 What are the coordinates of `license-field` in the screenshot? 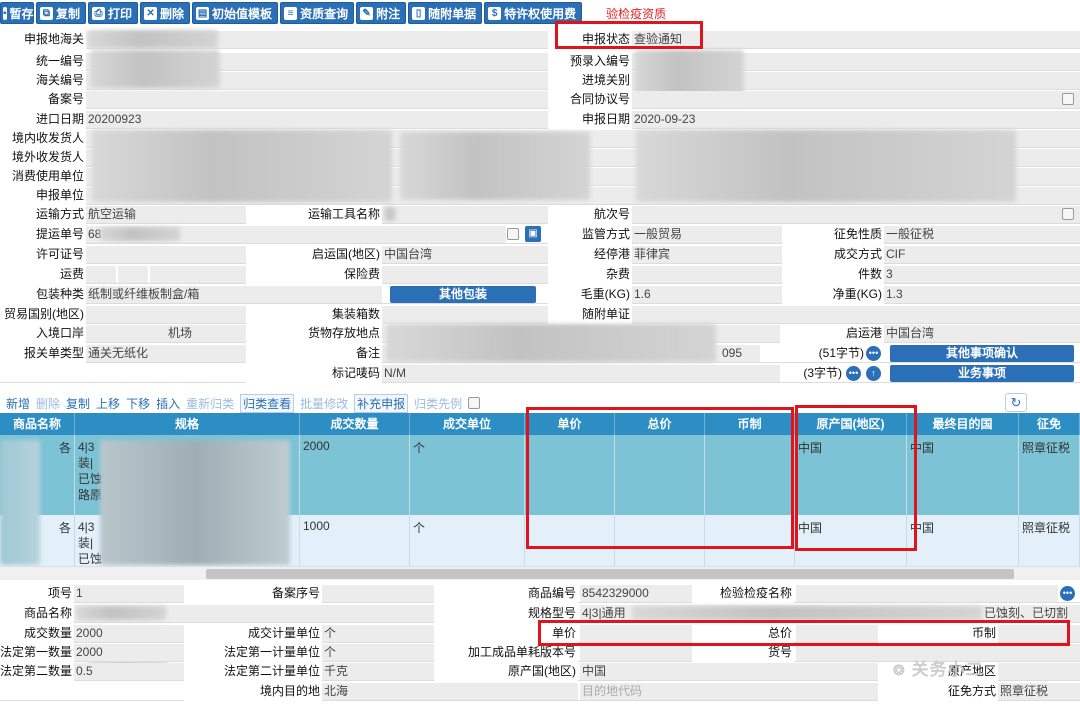 It's located at (166, 254).